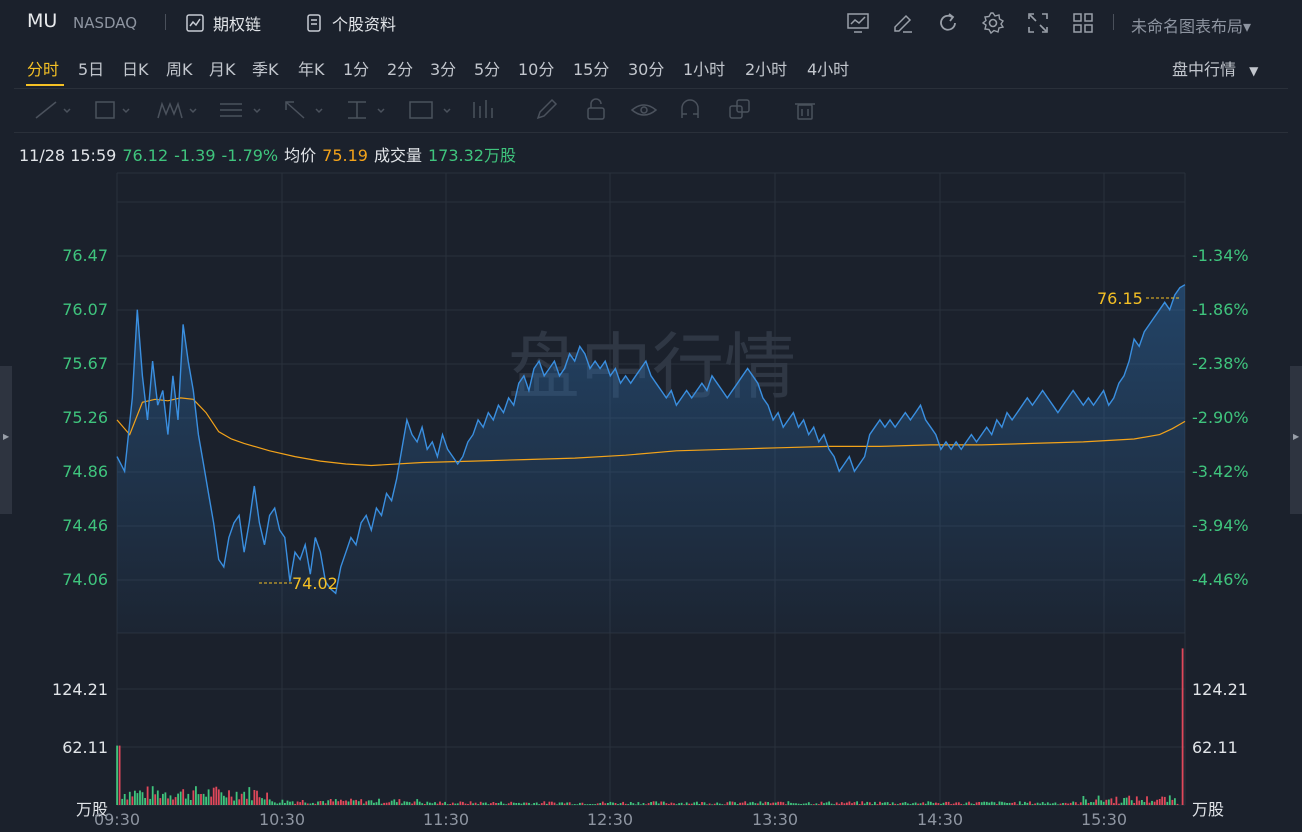  I want to click on pct-axis-tick: -1.86%, so click(1220, 309).